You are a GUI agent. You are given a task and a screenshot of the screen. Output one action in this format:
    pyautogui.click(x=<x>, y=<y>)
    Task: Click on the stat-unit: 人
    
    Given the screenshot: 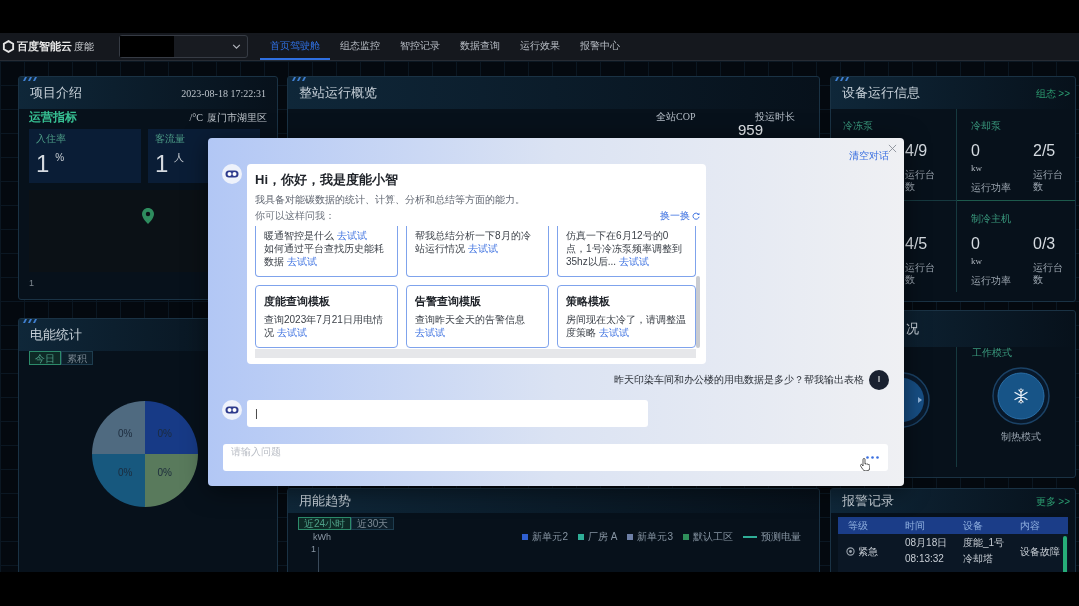 What is the action you would take?
    pyautogui.click(x=179, y=158)
    